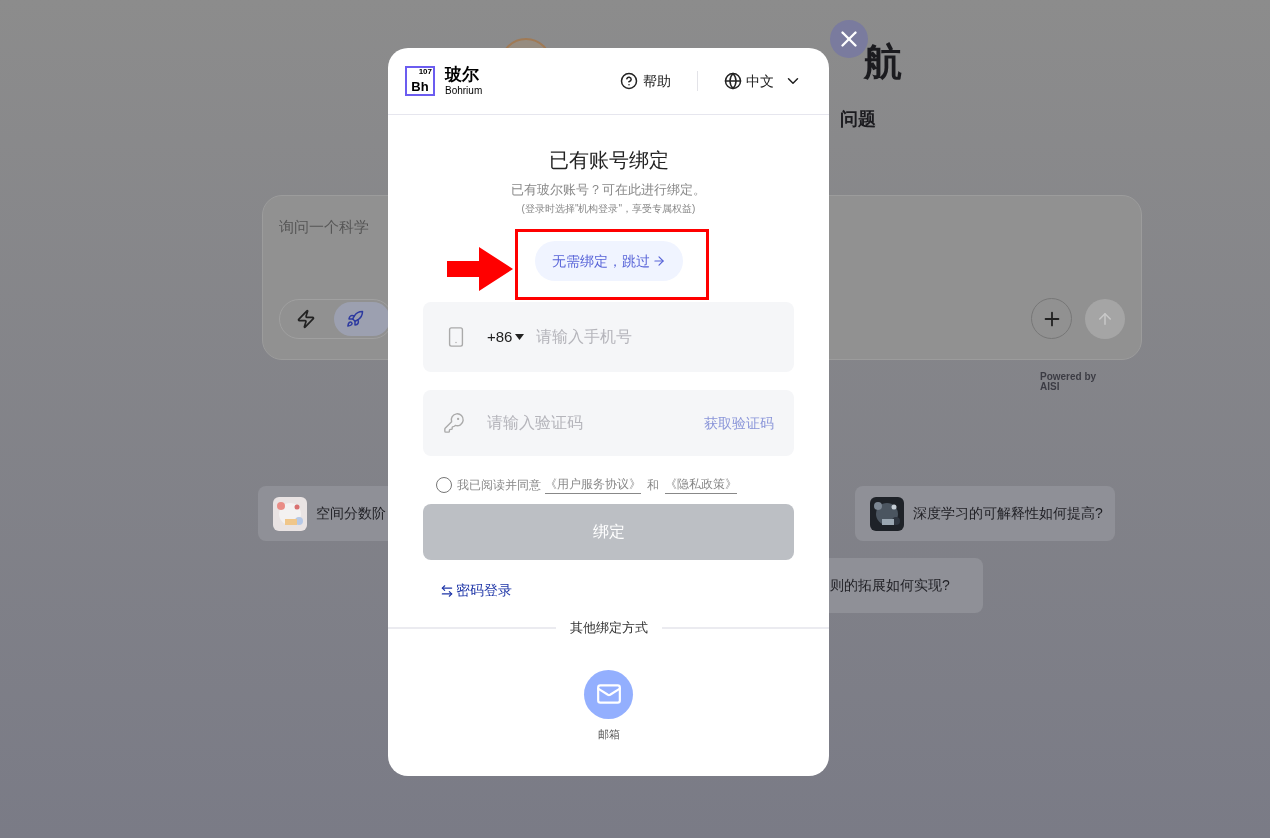 The image size is (1270, 838). Describe the element at coordinates (464, 91) in the screenshot. I see `brand-subtitle: Bohrium` at that location.